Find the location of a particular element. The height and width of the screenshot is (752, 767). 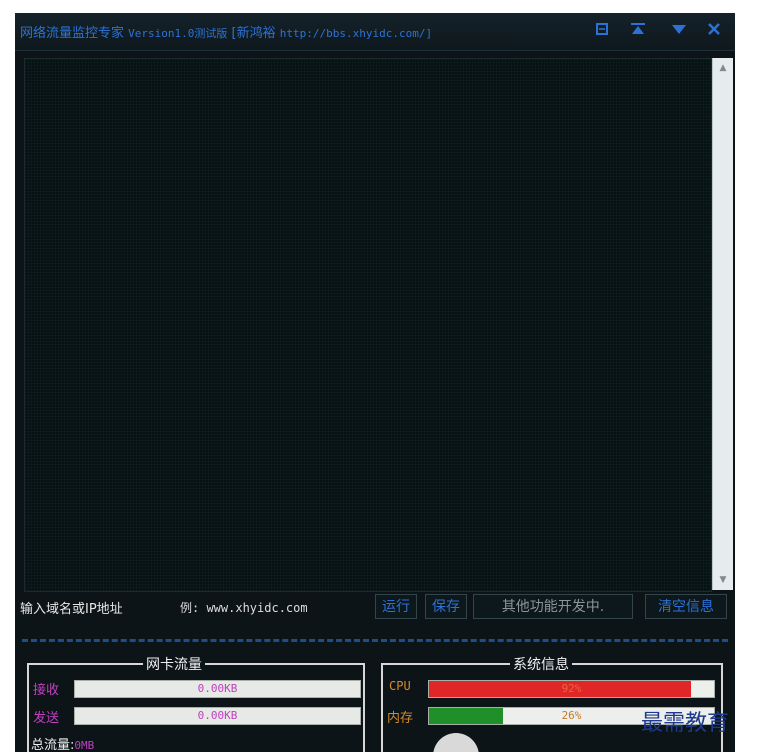

nic-traffic-panel: 网卡流量 接收 0.00KB 发送 0.00KB 总流量:0MB is located at coordinates (196, 703).